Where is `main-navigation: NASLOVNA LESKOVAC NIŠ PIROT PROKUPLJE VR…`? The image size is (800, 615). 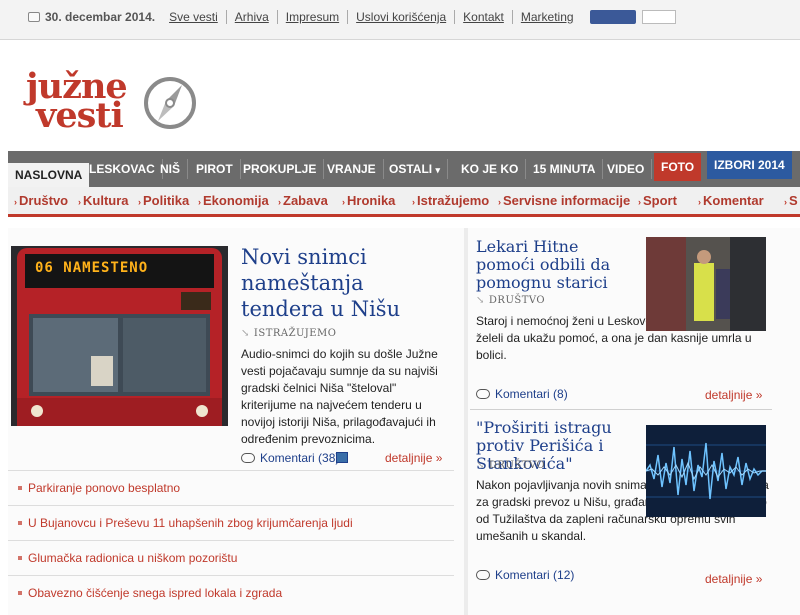 main-navigation: NASLOVNA LESKOVAC NIŠ PIROT PROKUPLJE VR… is located at coordinates (404, 169).